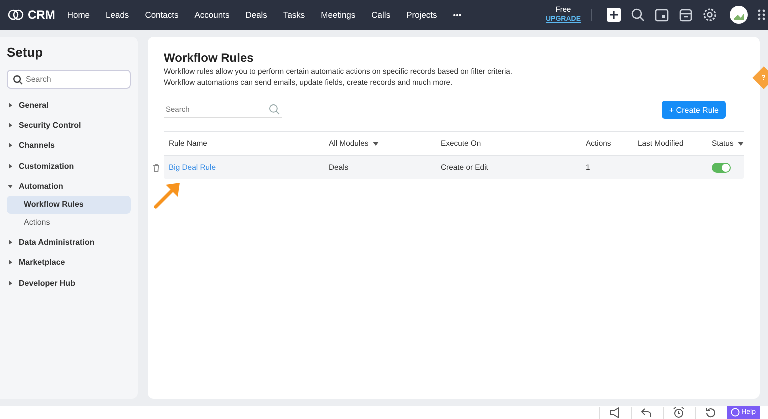 The image size is (768, 419). What do you see at coordinates (762, 15) in the screenshot?
I see `apps-grid-icon` at bounding box center [762, 15].